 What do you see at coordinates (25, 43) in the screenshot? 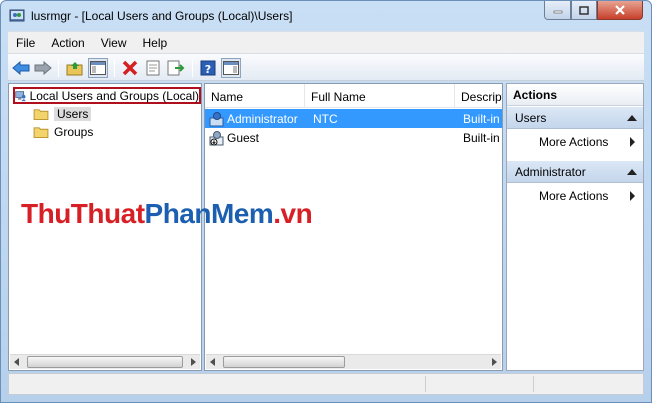
I see `menu-file: File` at bounding box center [25, 43].